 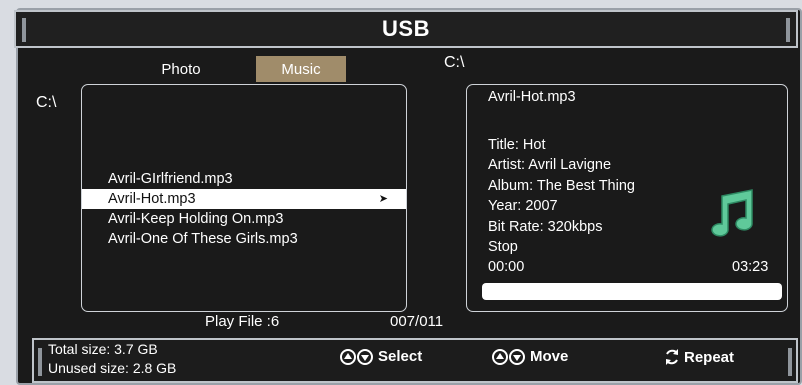 I want to click on file-item-label: Avril-One Of These Girls.mp3, so click(x=203, y=239).